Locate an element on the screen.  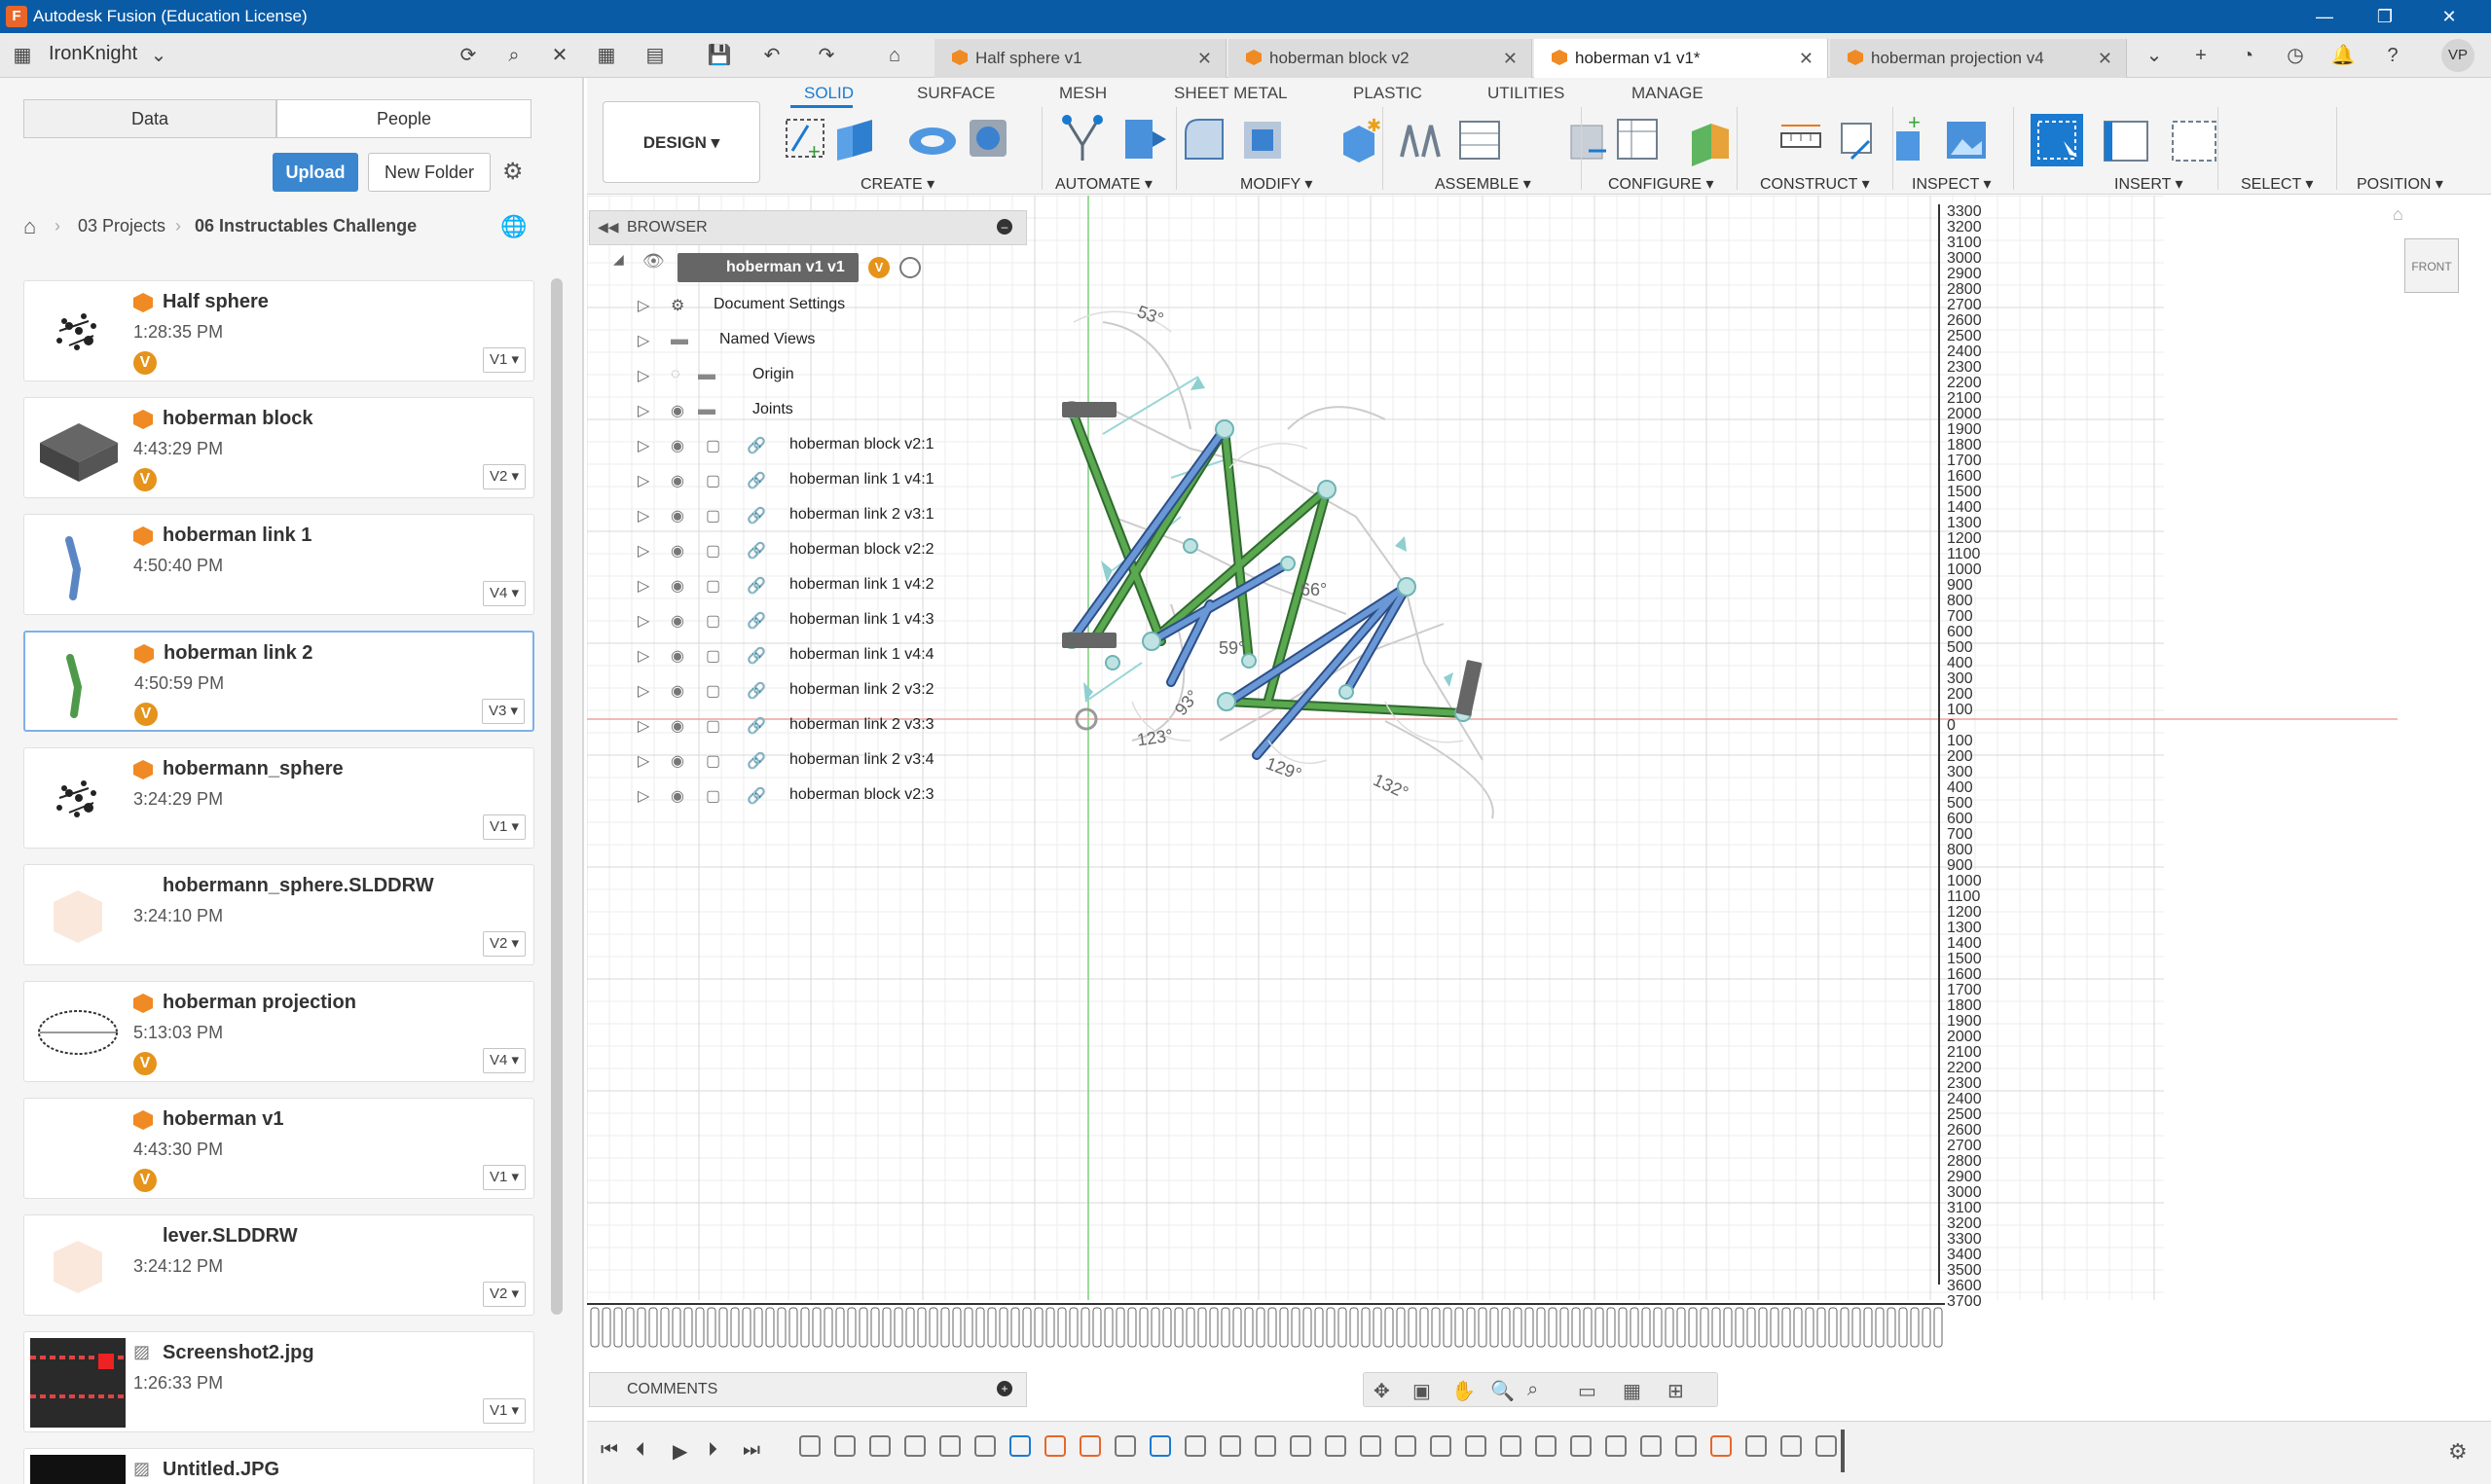
browser-item: ▷ ◉ ▢ 🔗 hoberman block v2:2 is located at coordinates (798, 549).